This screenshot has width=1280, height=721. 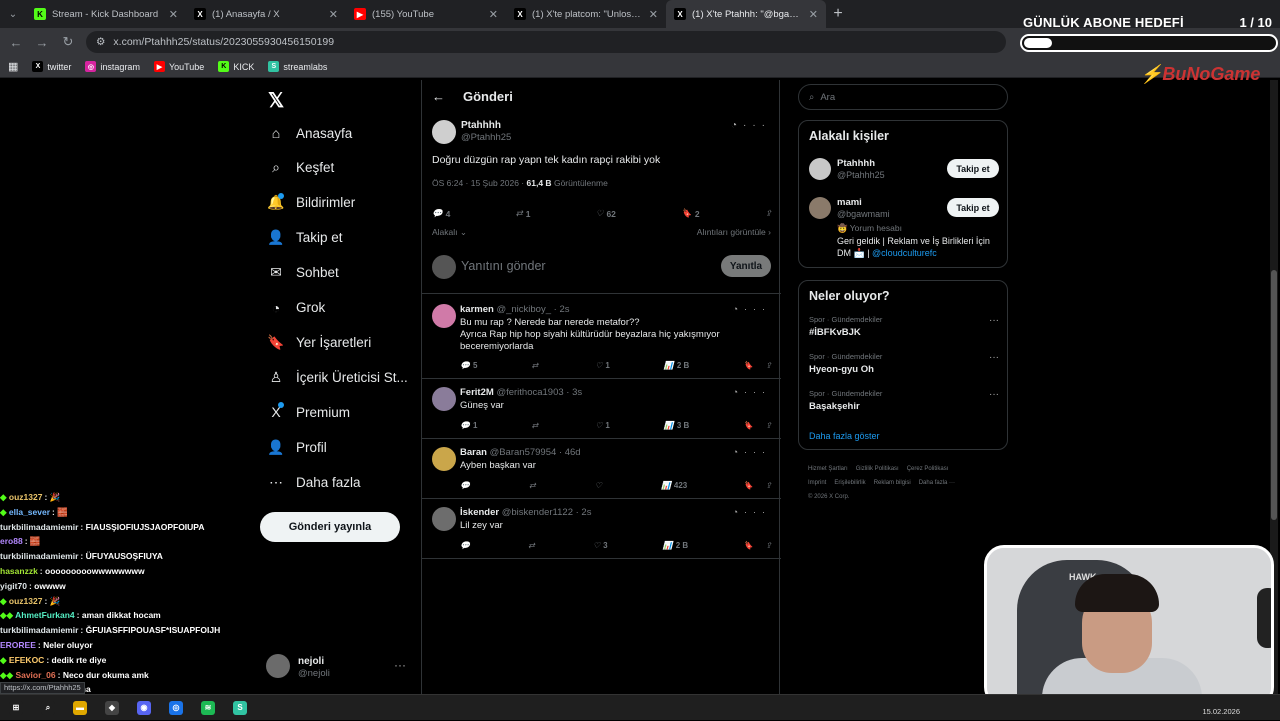 I want to click on site-info-icon: ⚙, so click(x=100, y=42).